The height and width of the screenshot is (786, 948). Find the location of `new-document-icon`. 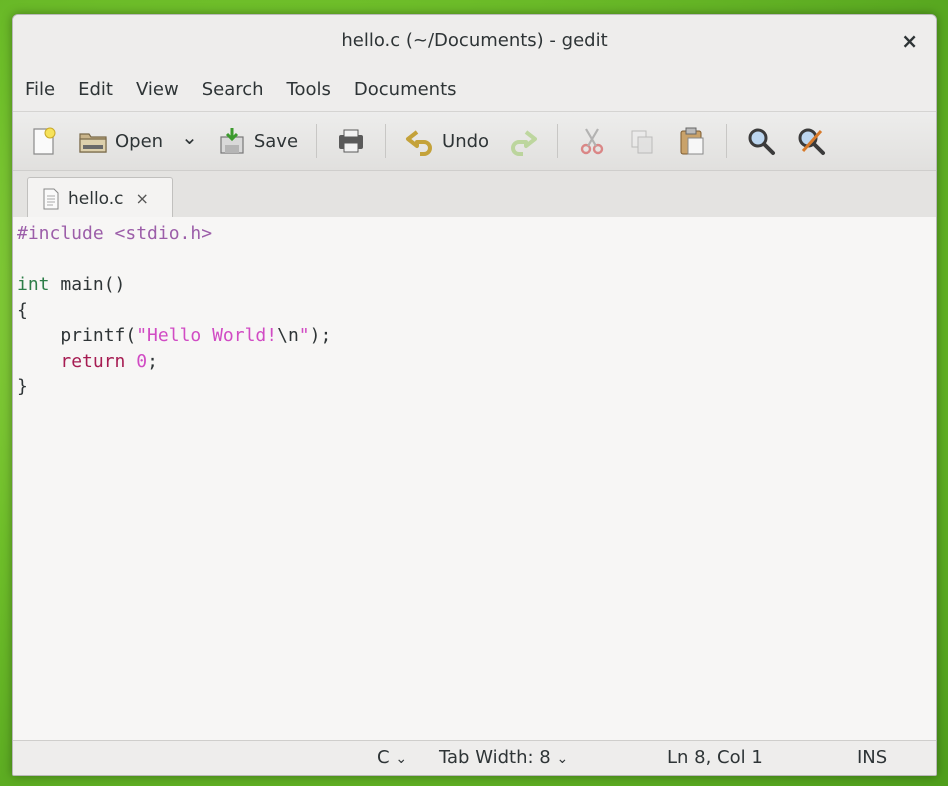

new-document-icon is located at coordinates (44, 141).